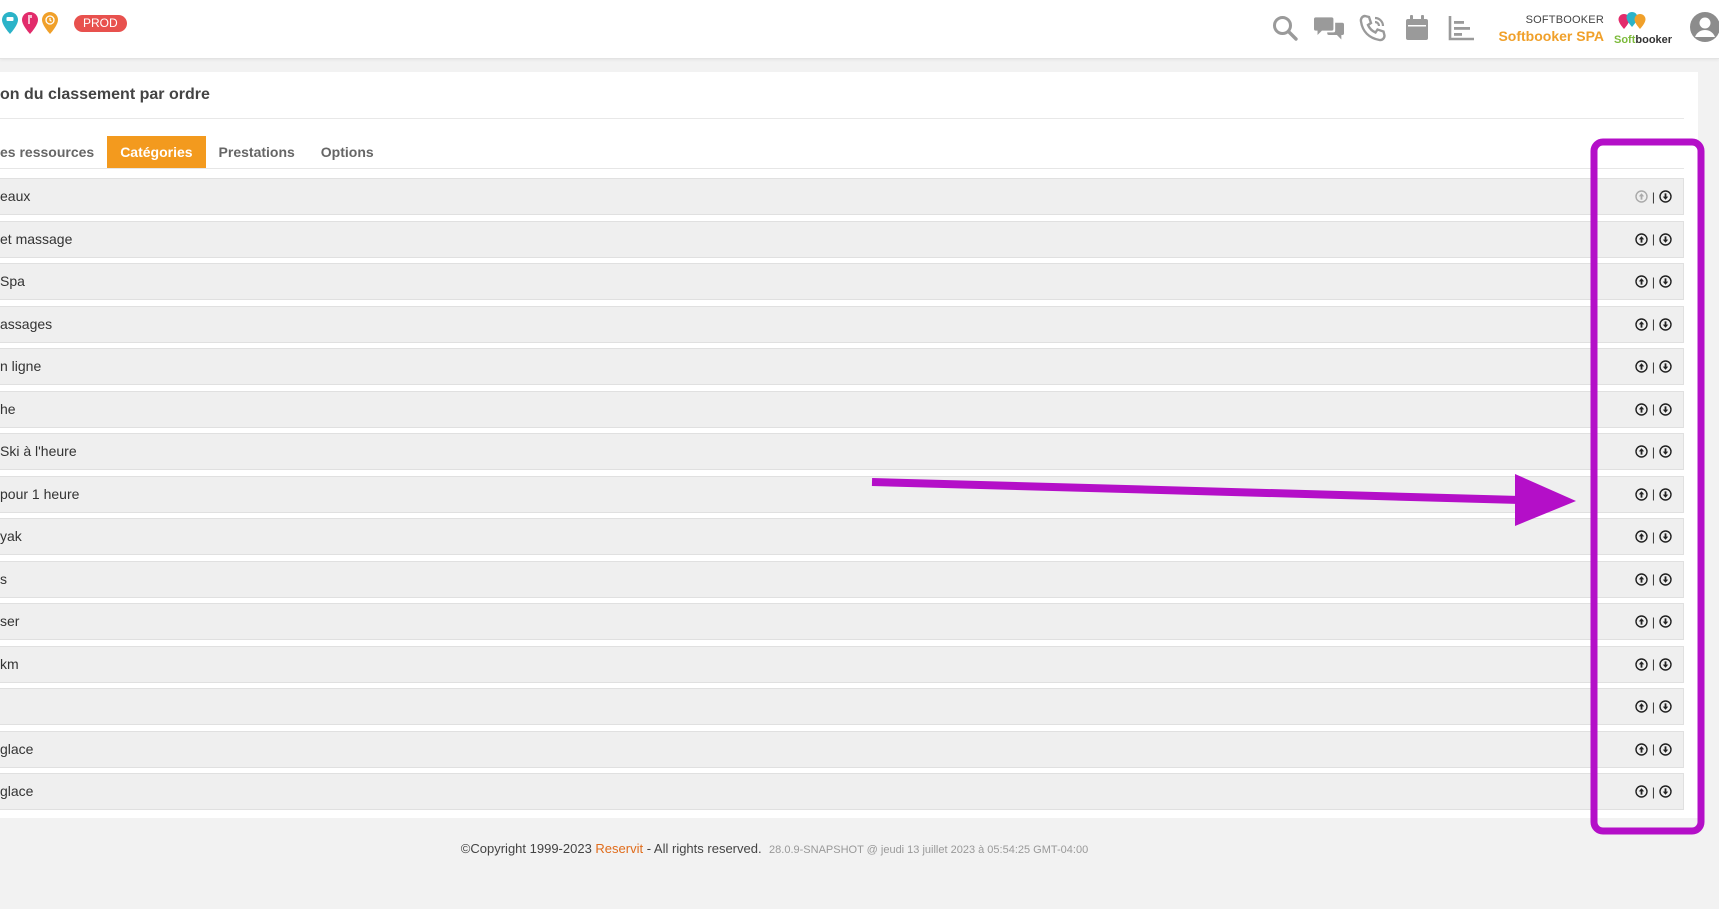  Describe the element at coordinates (1461, 28) in the screenshot. I see `report-icon` at that location.